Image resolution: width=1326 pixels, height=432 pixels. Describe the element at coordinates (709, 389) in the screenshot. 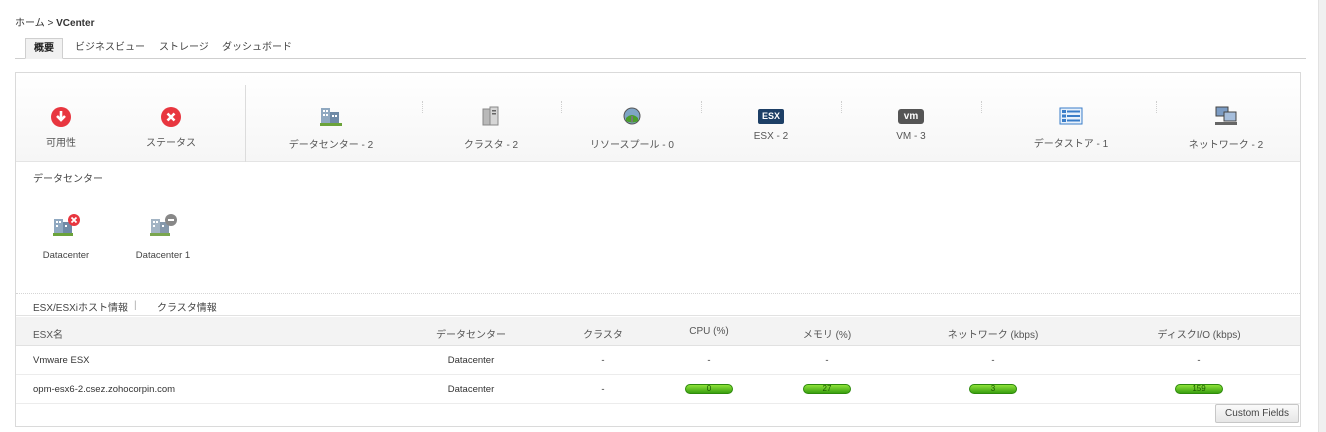

I see `cpu-usage-bar: 0` at that location.